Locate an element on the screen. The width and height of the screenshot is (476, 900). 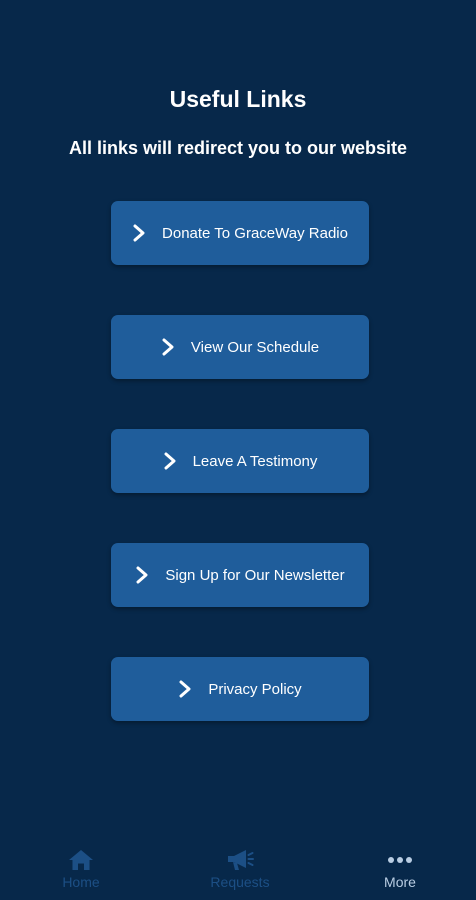
newsletter-link-button: Sign Up for Our Newsletter is located at coordinates (240, 575).